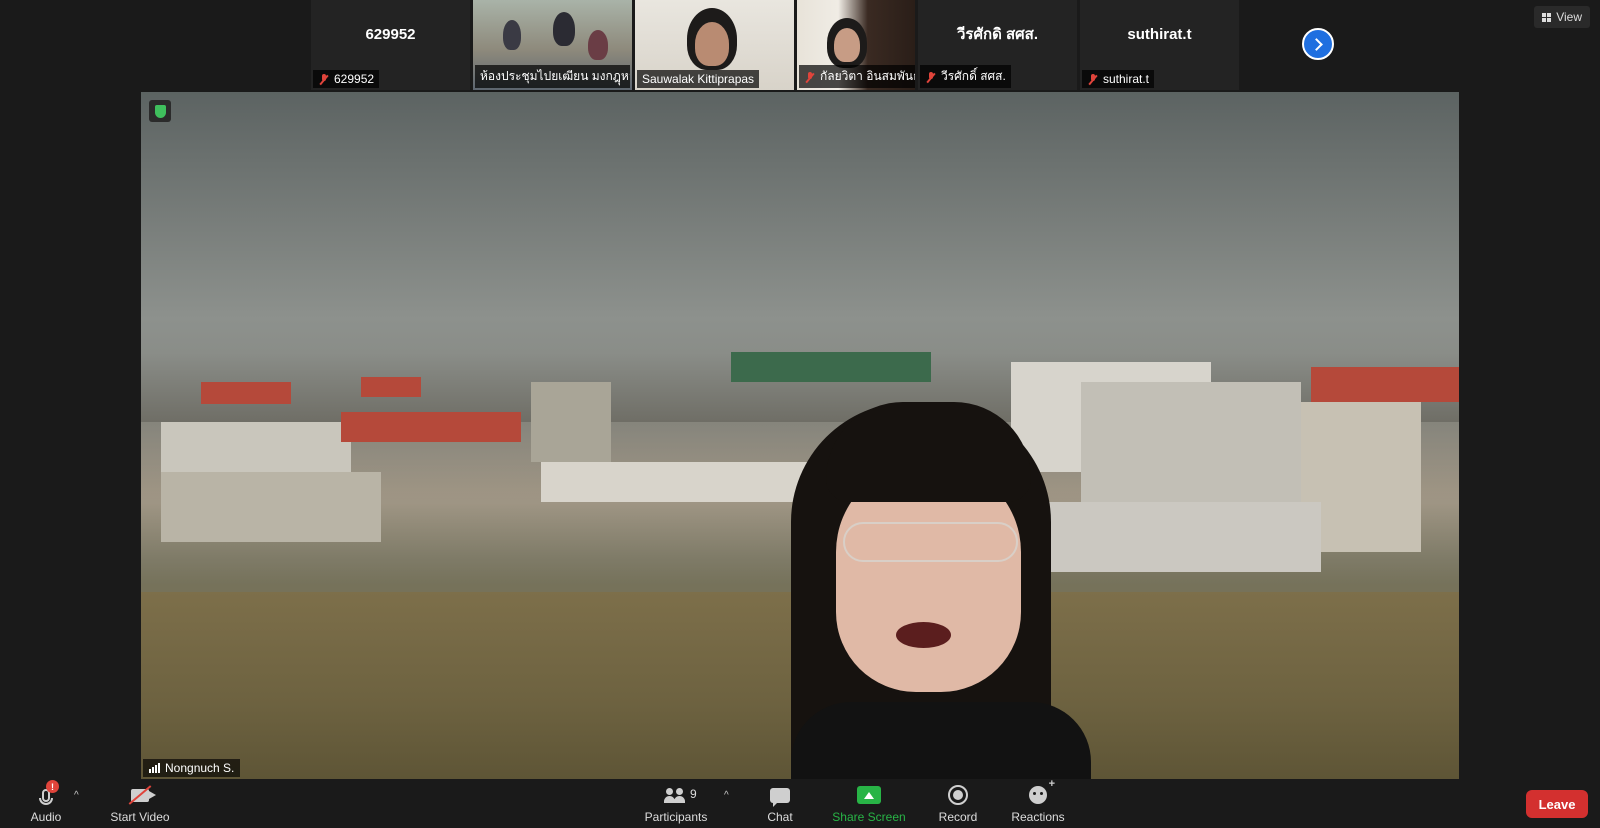  I want to click on participant-caption-text: 629952, so click(354, 79).